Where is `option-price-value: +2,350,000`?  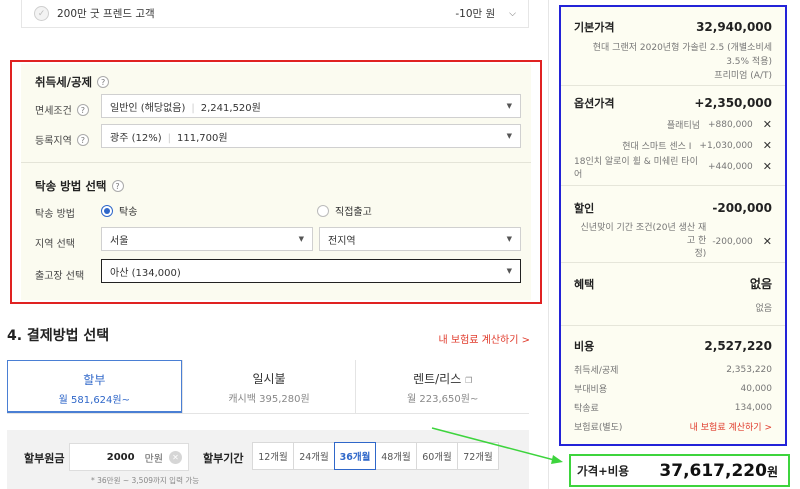 option-price-value: +2,350,000 is located at coordinates (733, 103).